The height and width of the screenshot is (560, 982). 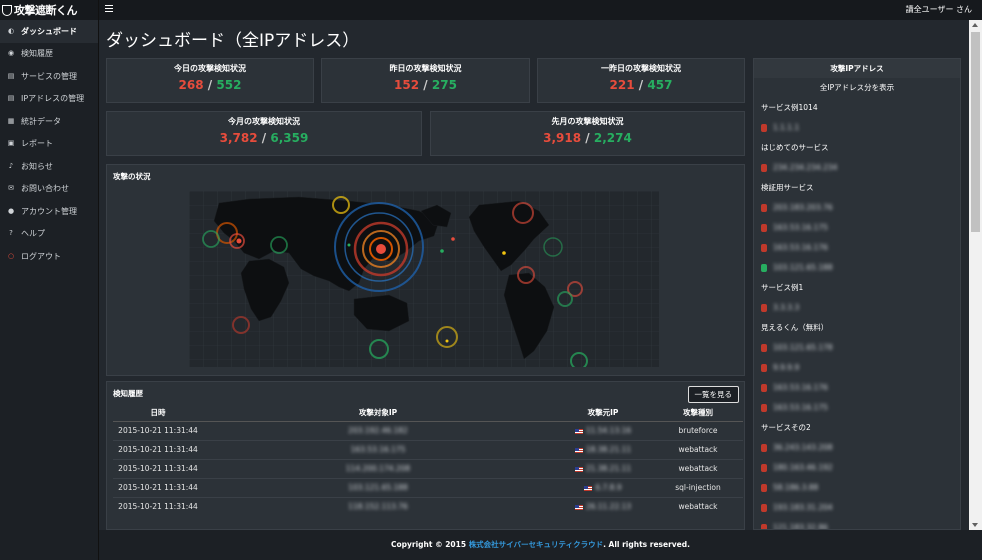 I want to click on attack-ip-item: 180.163.46.192, so click(x=857, y=468).